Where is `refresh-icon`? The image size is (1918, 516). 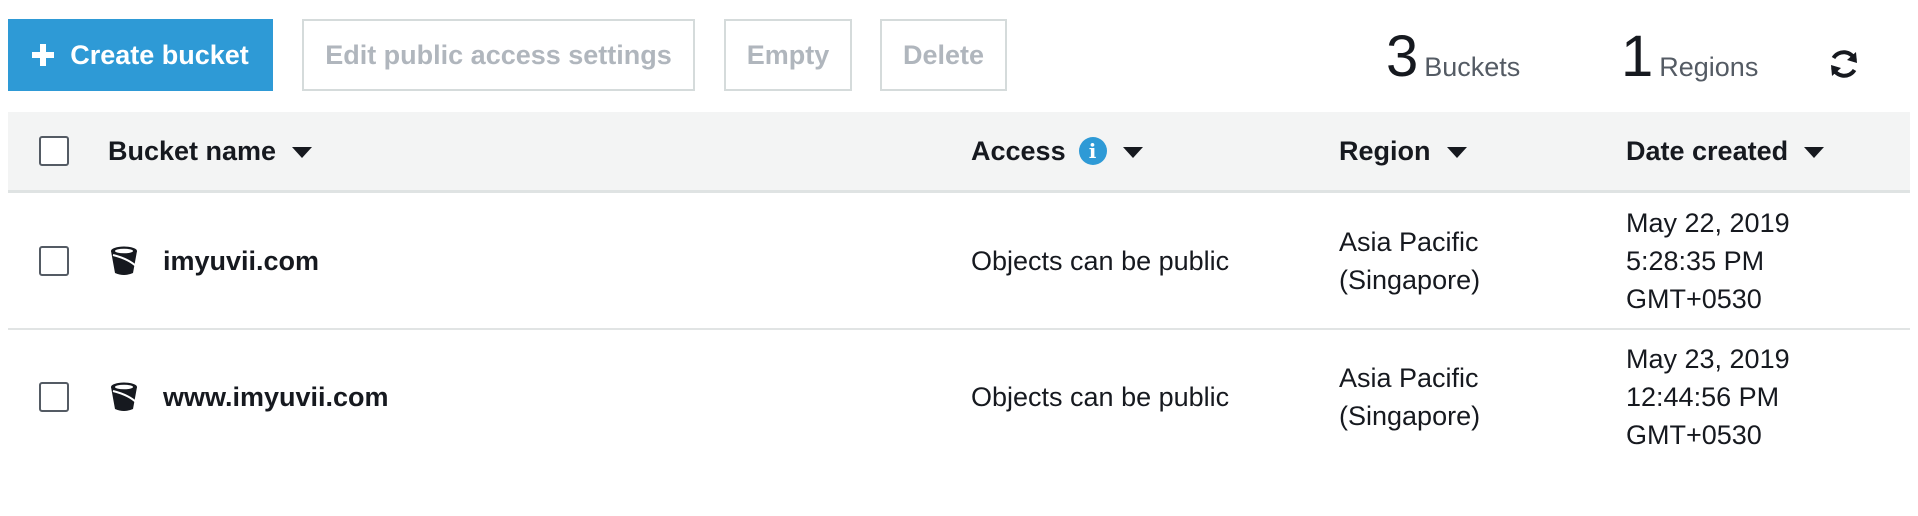
refresh-icon is located at coordinates (1844, 64).